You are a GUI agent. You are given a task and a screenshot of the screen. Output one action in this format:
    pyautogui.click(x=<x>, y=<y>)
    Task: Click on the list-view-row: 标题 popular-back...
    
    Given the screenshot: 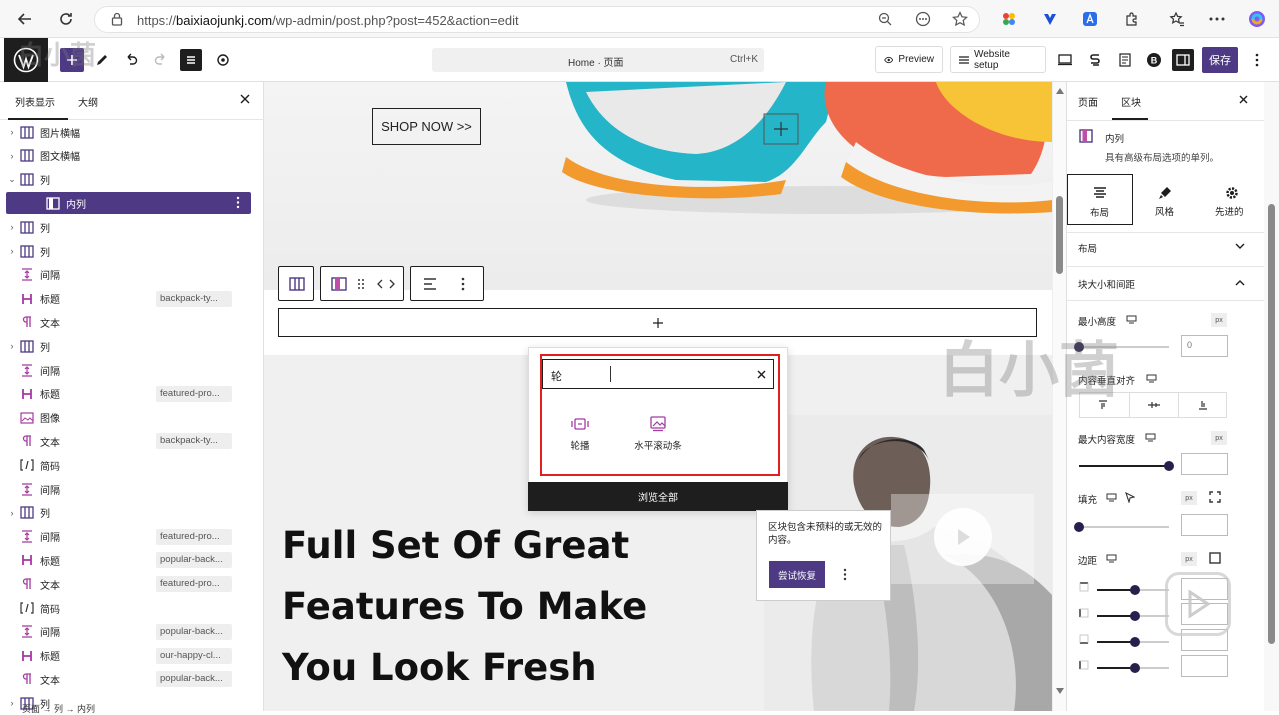 What is the action you would take?
    pyautogui.click(x=128, y=560)
    